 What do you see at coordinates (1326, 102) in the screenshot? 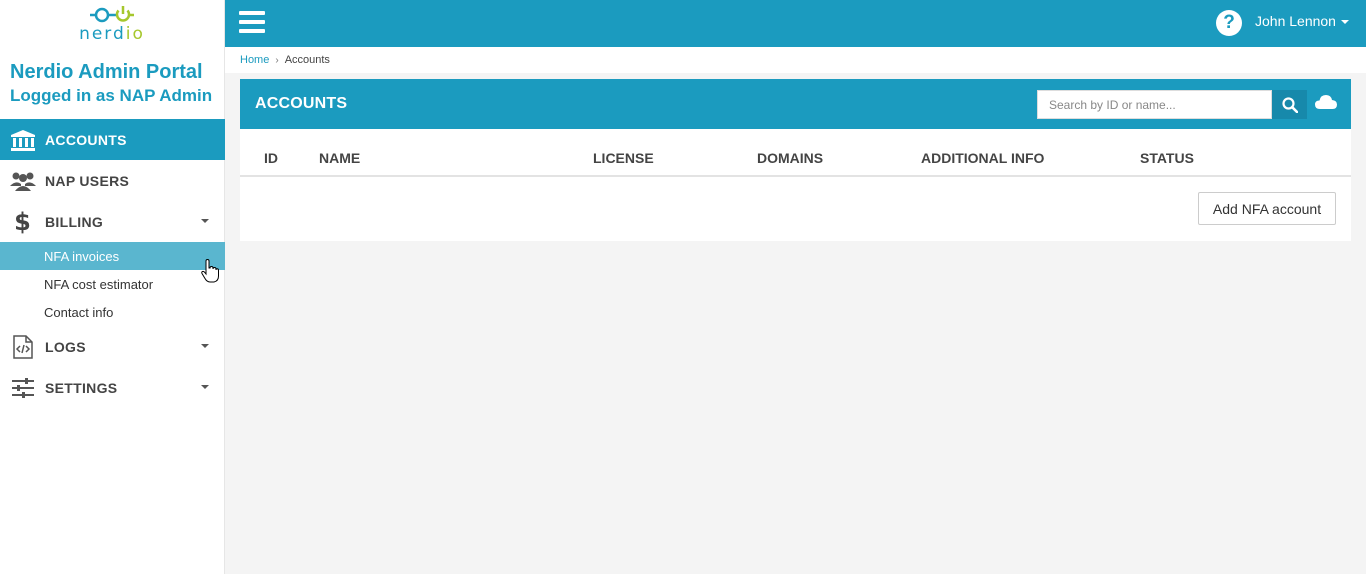
I see `cloud-icon` at bounding box center [1326, 102].